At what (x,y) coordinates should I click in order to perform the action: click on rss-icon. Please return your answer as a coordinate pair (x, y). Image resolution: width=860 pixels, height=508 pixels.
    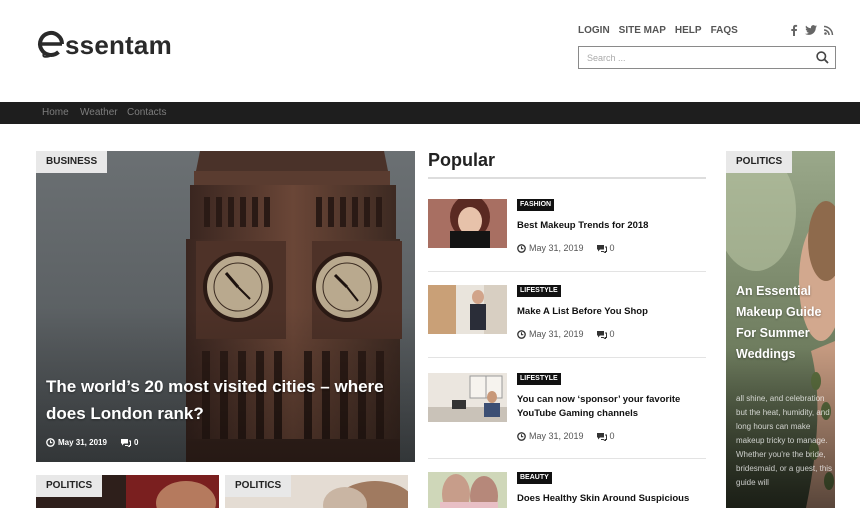
    Looking at the image, I should click on (829, 30).